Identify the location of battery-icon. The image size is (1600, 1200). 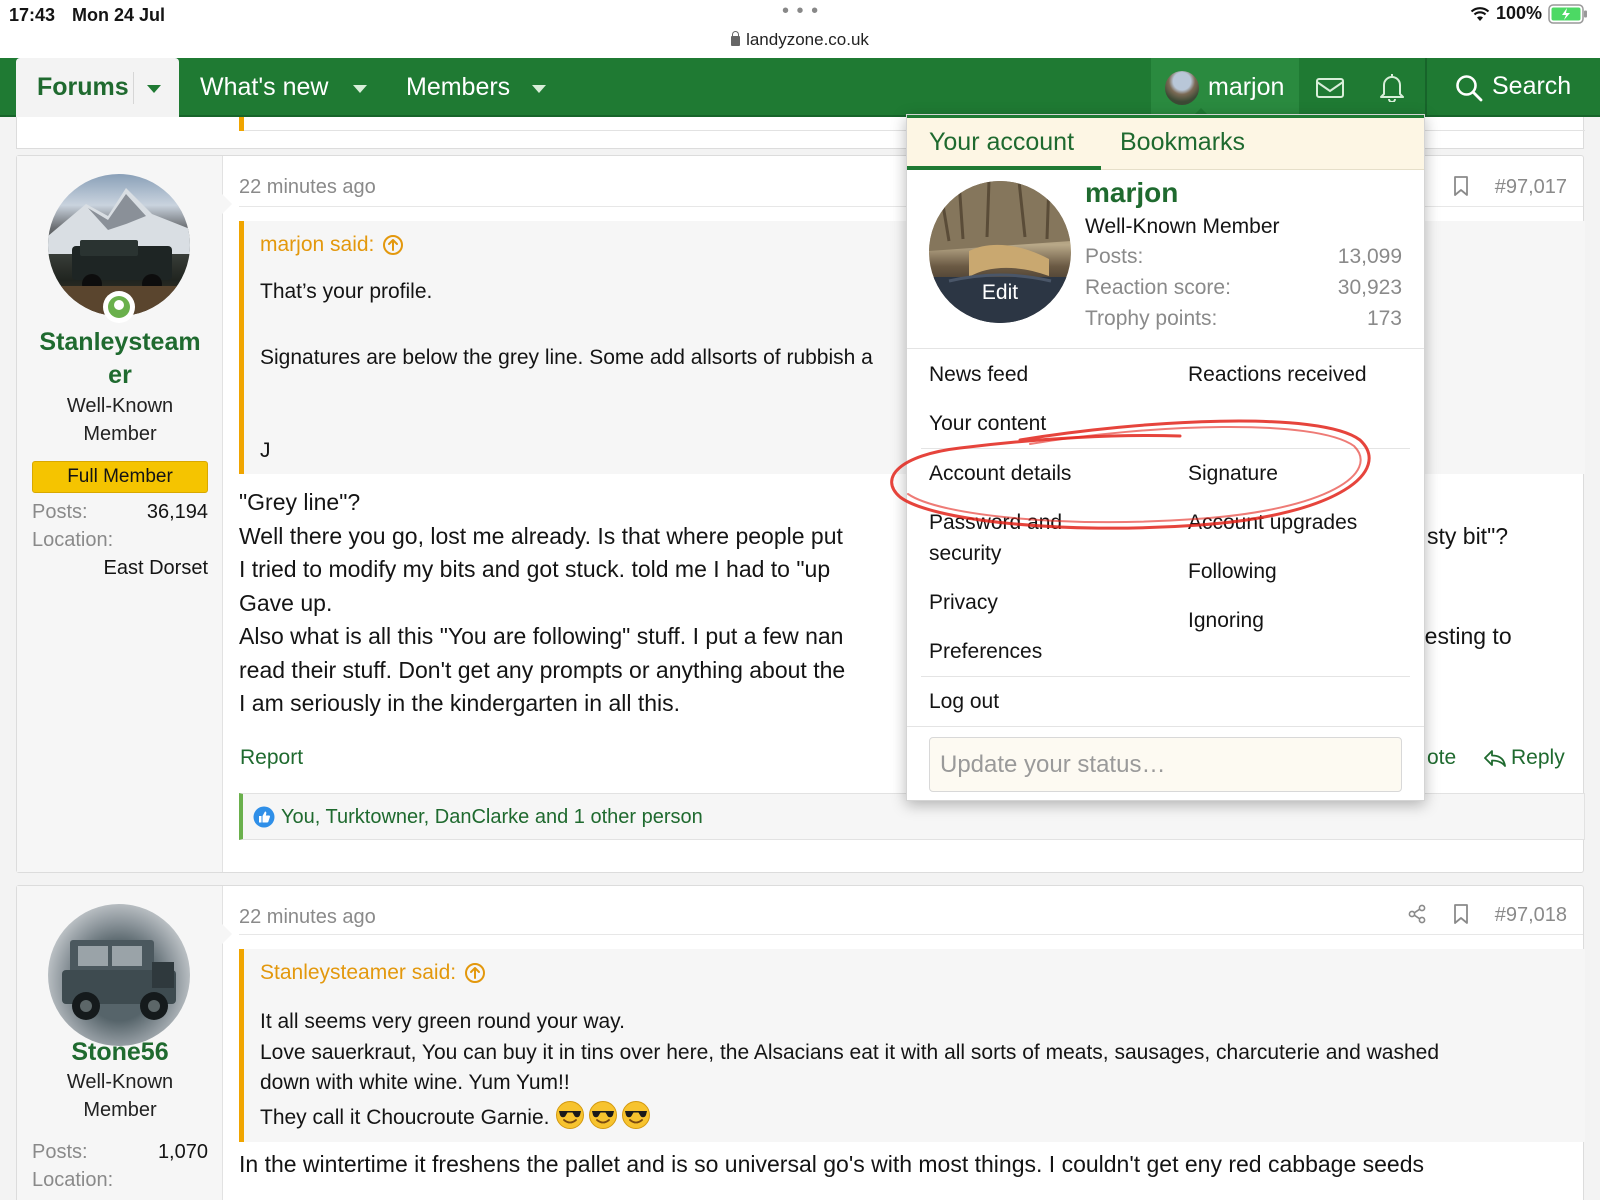
(1567, 13).